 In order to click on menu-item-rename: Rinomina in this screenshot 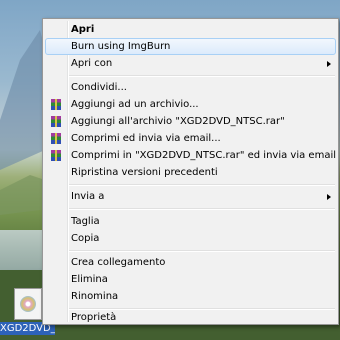, I will do `click(190, 296)`.